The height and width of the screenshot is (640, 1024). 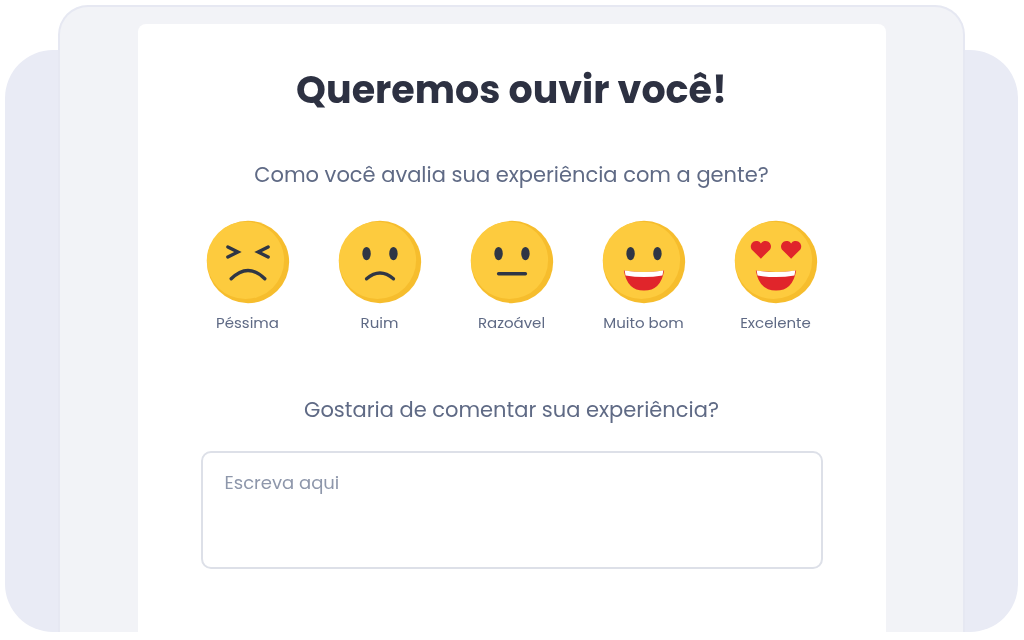 What do you see at coordinates (511, 262) in the screenshot?
I see `neutral-face-icon` at bounding box center [511, 262].